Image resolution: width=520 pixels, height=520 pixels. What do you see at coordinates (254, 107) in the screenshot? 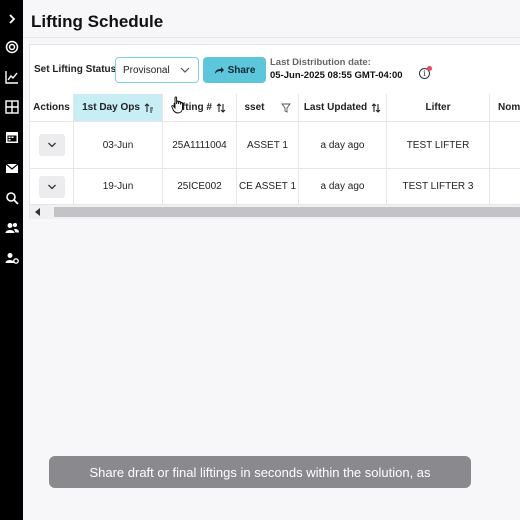
I see `column-header-label: sset` at bounding box center [254, 107].